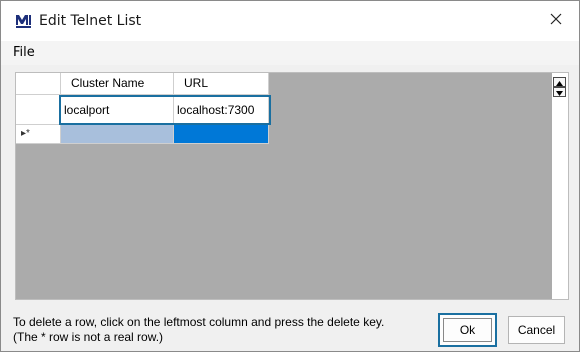 The height and width of the screenshot is (352, 580). I want to click on ok-button-label: Ok, so click(467, 330).